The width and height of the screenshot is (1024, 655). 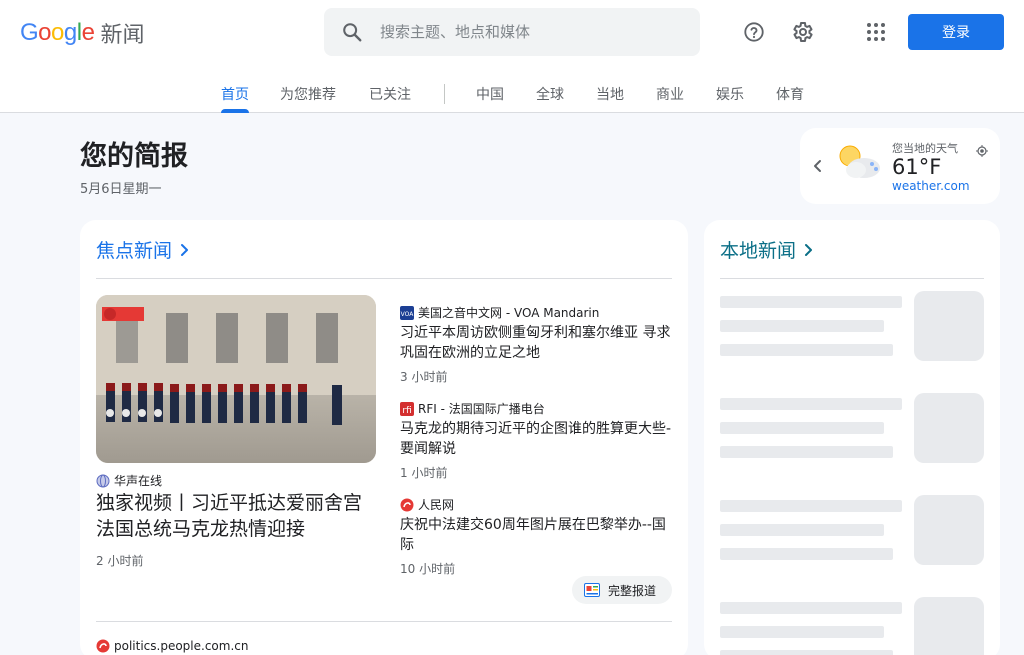 What do you see at coordinates (138, 481) in the screenshot?
I see `hero-source-name: 华声在线` at bounding box center [138, 481].